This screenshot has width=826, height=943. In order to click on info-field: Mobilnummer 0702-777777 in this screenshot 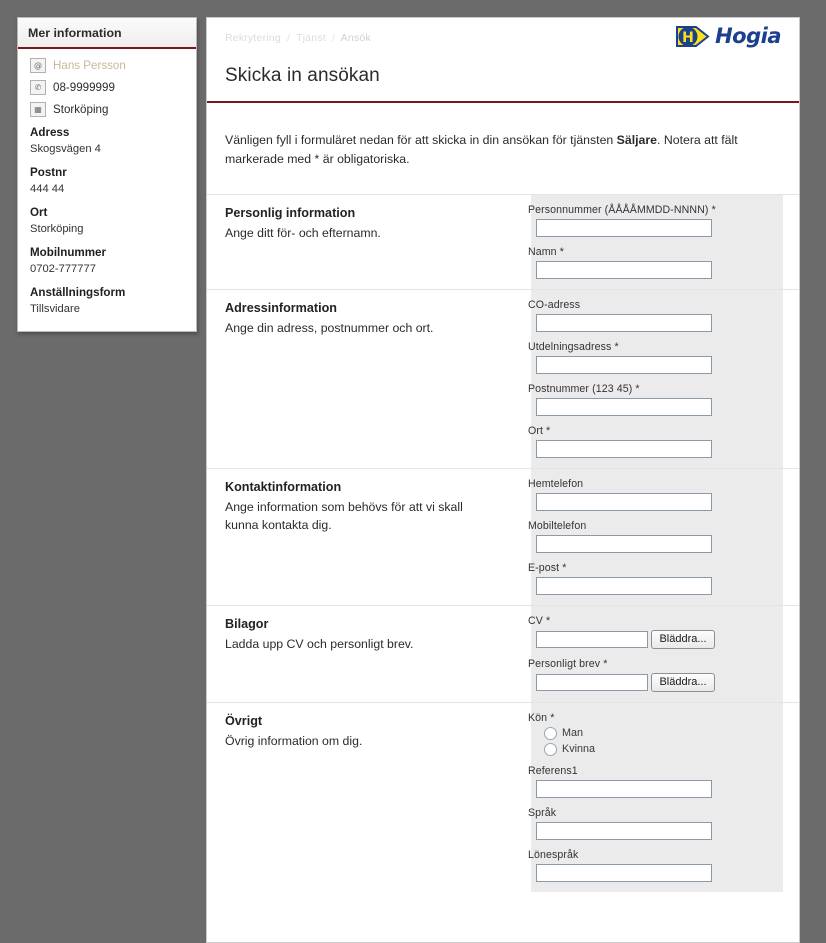, I will do `click(108, 261)`.